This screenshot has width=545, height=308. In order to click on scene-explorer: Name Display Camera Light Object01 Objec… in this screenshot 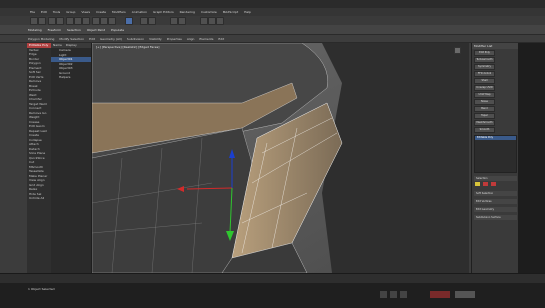, I will do `click(71, 163)`.